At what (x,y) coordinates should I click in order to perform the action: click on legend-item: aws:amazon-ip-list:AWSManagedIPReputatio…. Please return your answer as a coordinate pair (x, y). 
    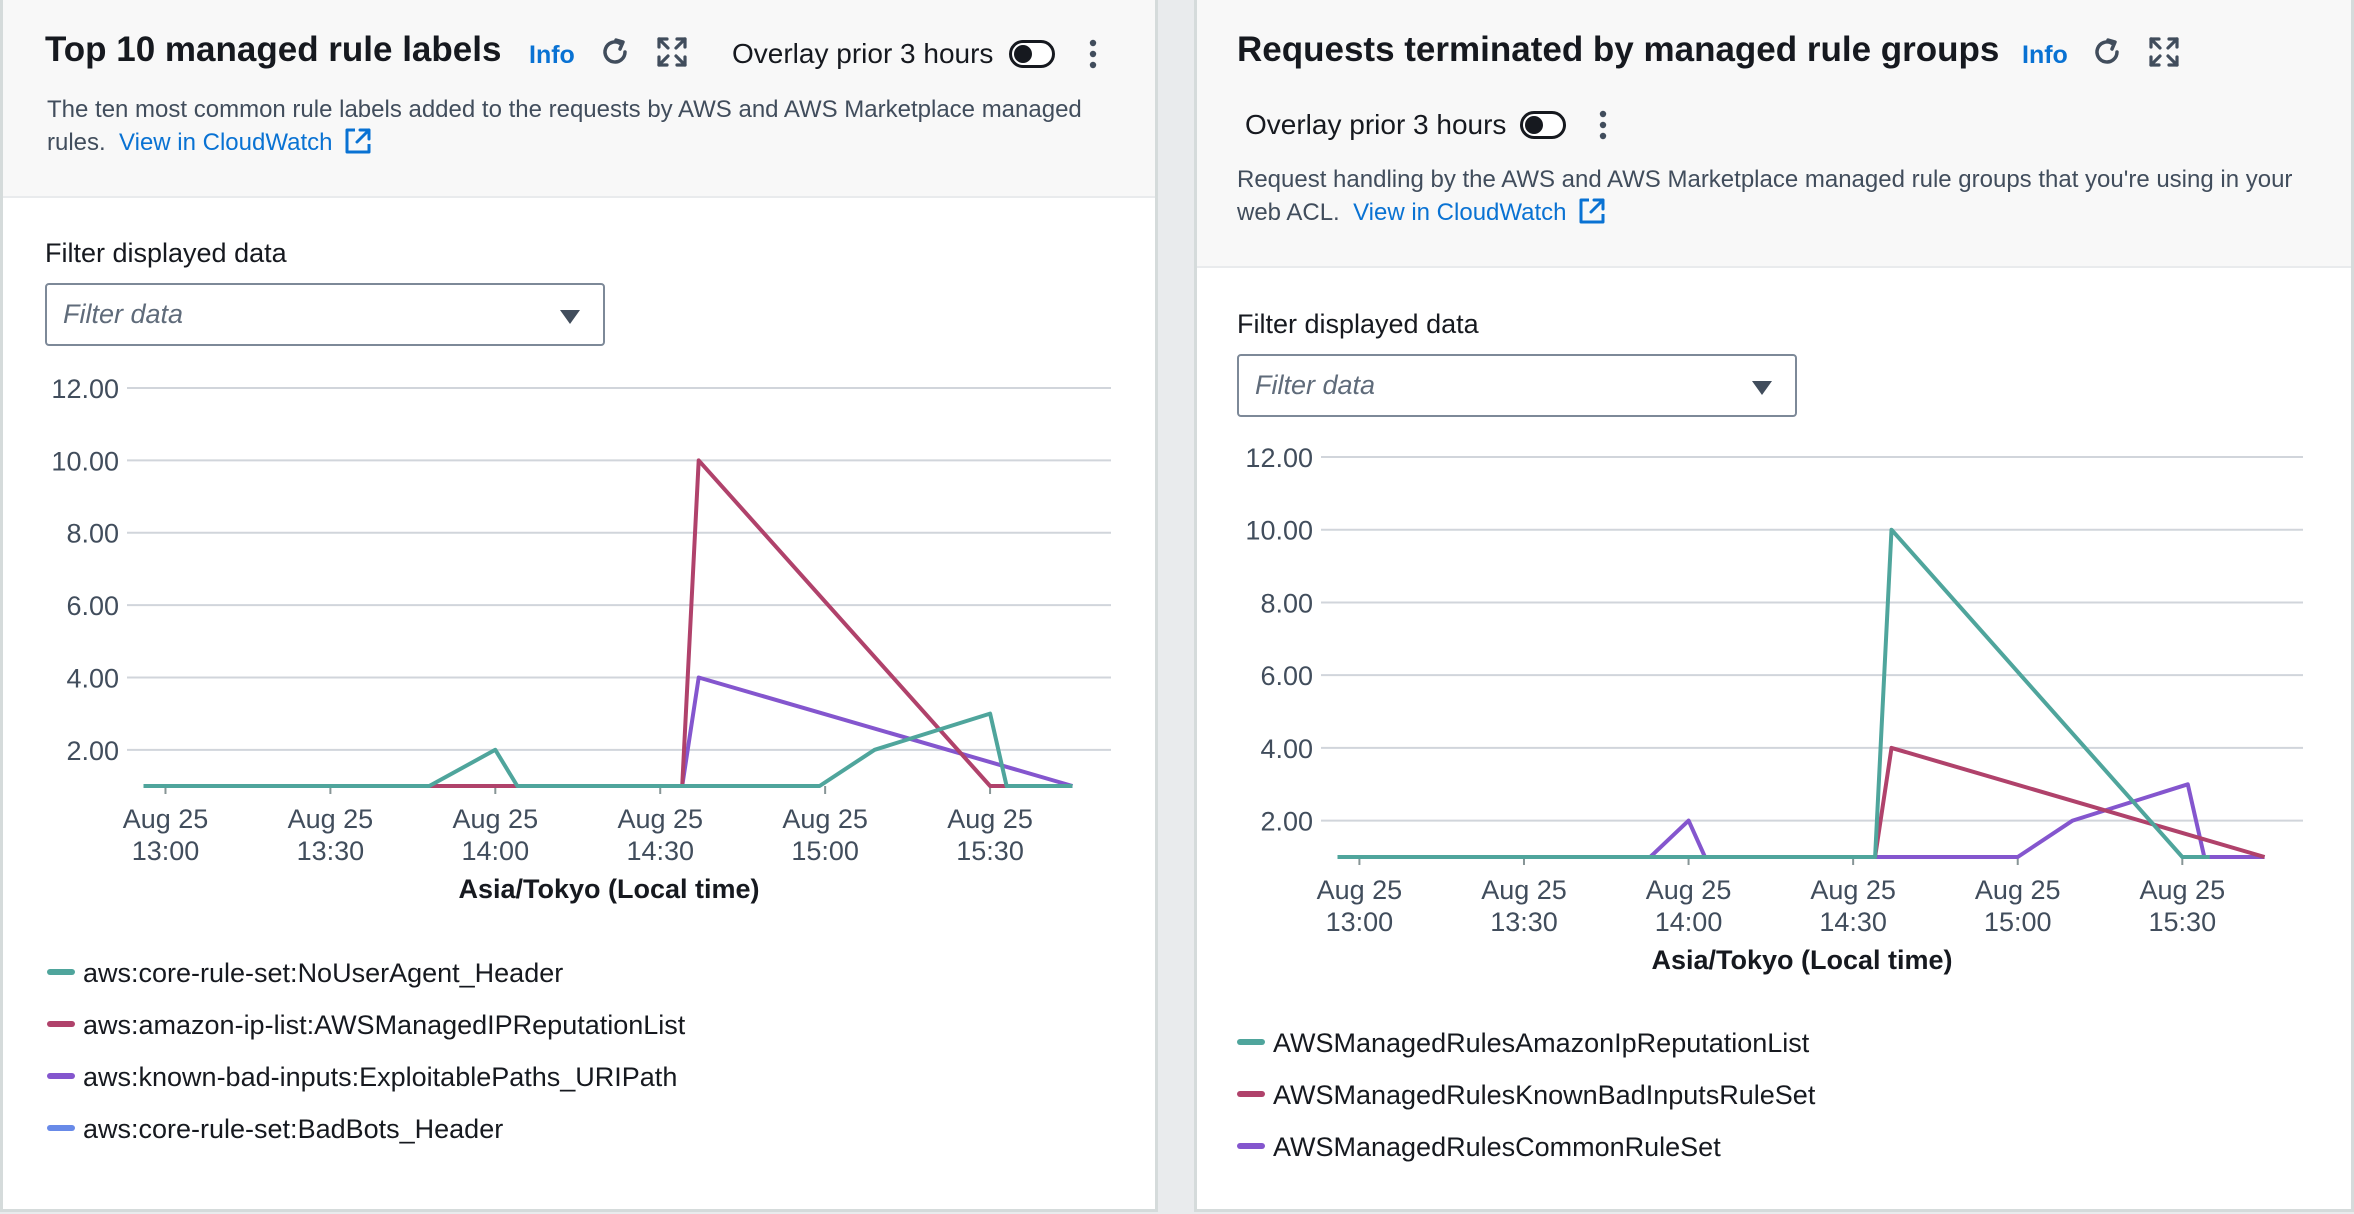
    Looking at the image, I should click on (366, 1025).